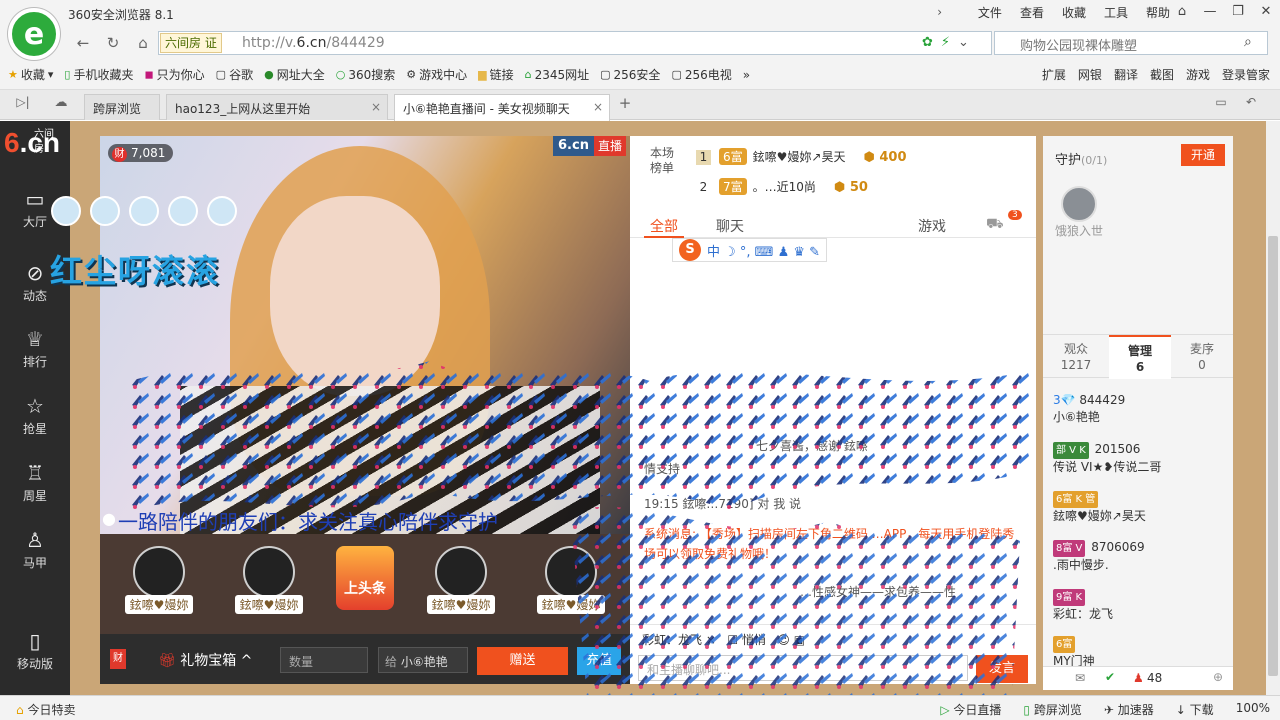  Describe the element at coordinates (122, 107) in the screenshot. I see `tab-cross-screen: 跨屏浏览` at that location.